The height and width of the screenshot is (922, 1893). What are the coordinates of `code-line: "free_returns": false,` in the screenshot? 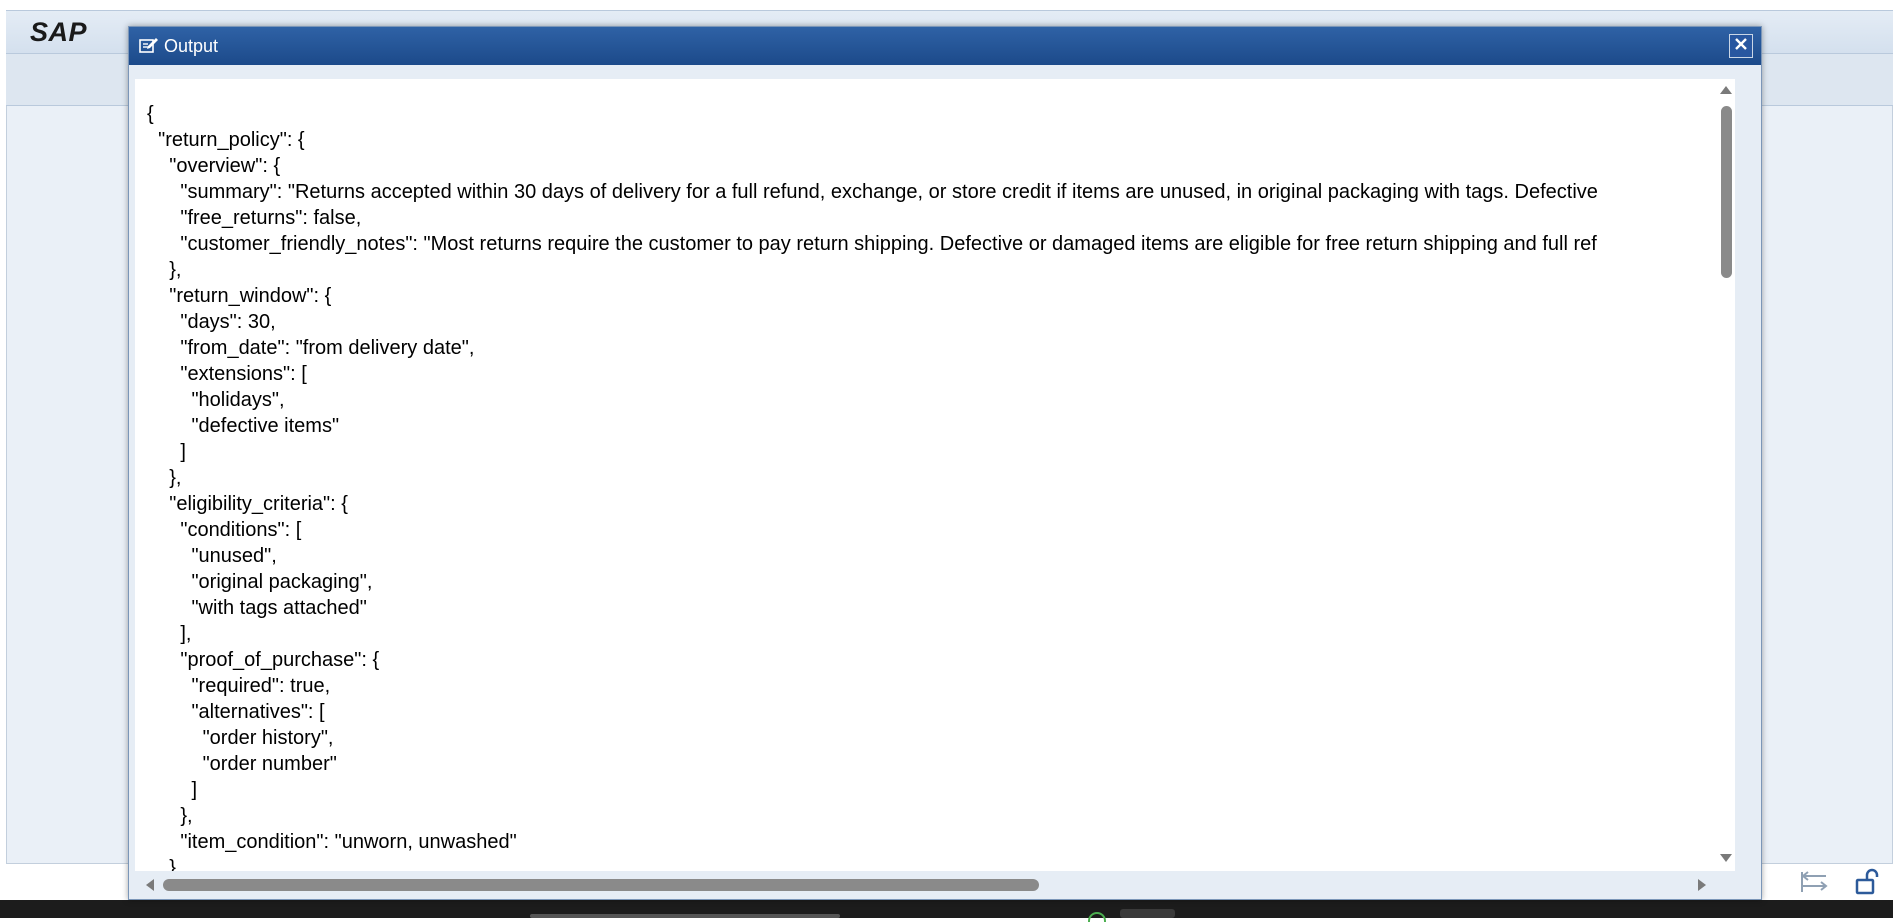 It's located at (254, 218).